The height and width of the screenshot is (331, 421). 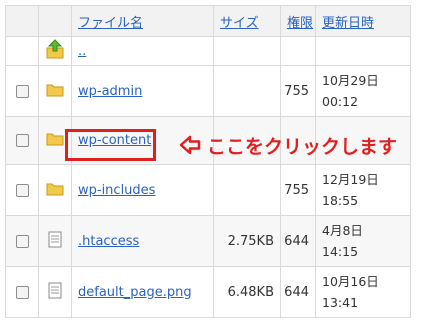 What do you see at coordinates (236, 23) in the screenshot?
I see `sort-by-size-link: サイズ` at bounding box center [236, 23].